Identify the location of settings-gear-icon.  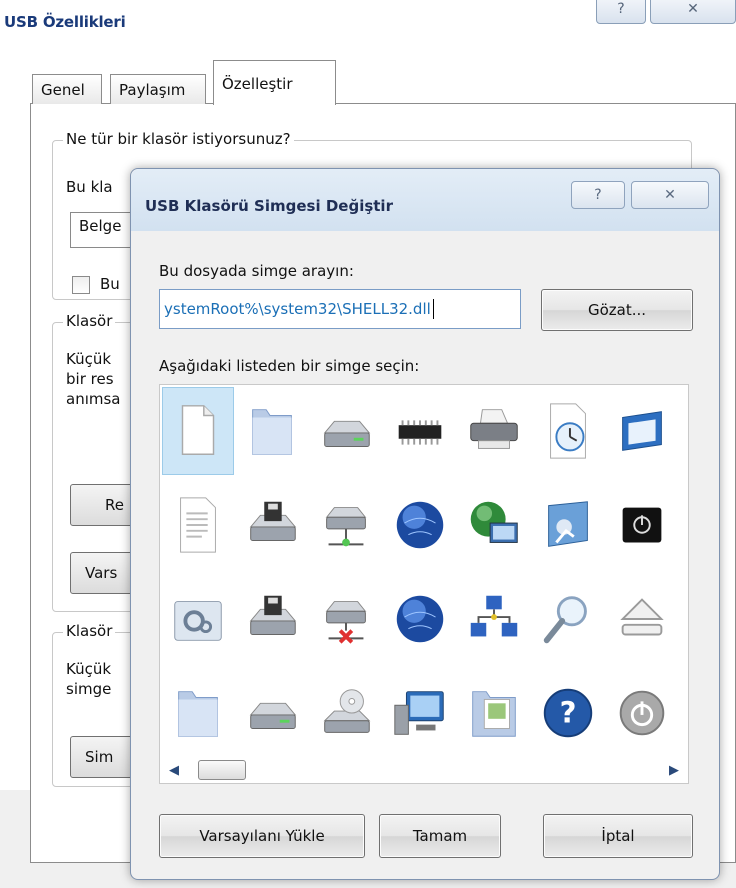
(198, 621).